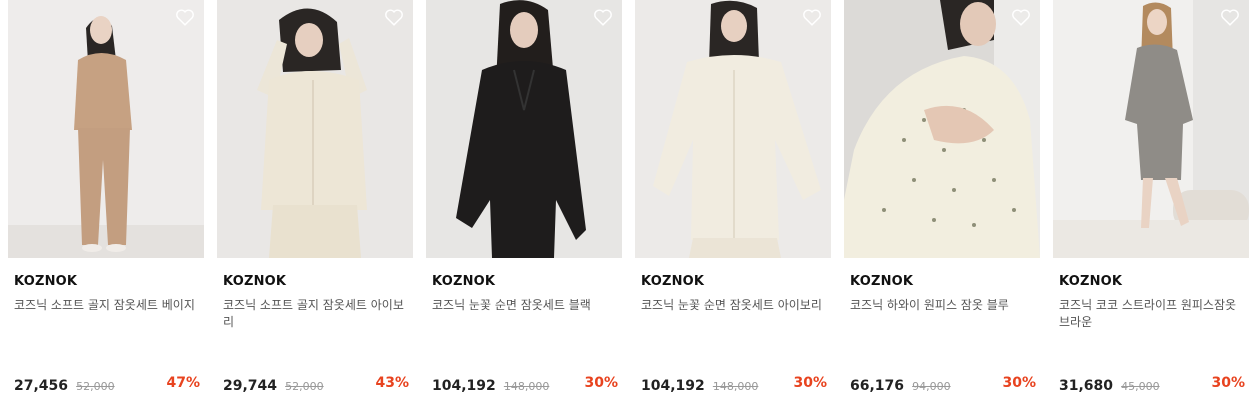  I want to click on price-row: 27,456 52,000 47%, so click(107, 384).